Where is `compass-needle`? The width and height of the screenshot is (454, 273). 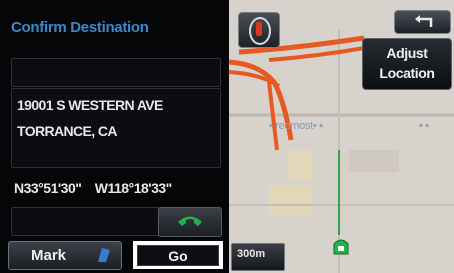
compass-needle is located at coordinates (259, 29).